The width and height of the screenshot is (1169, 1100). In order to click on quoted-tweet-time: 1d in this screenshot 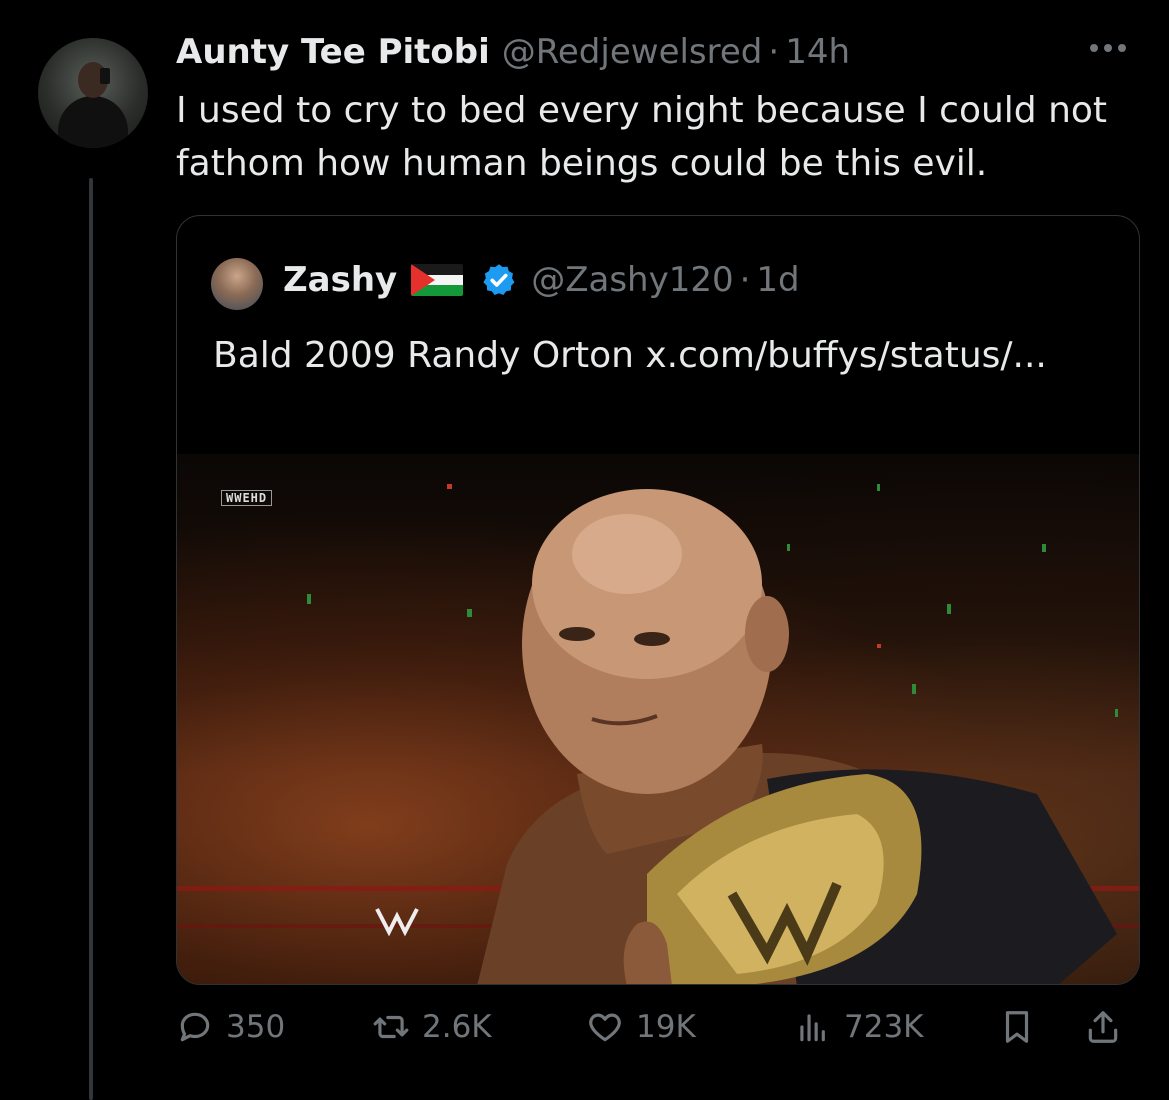, I will do `click(777, 280)`.